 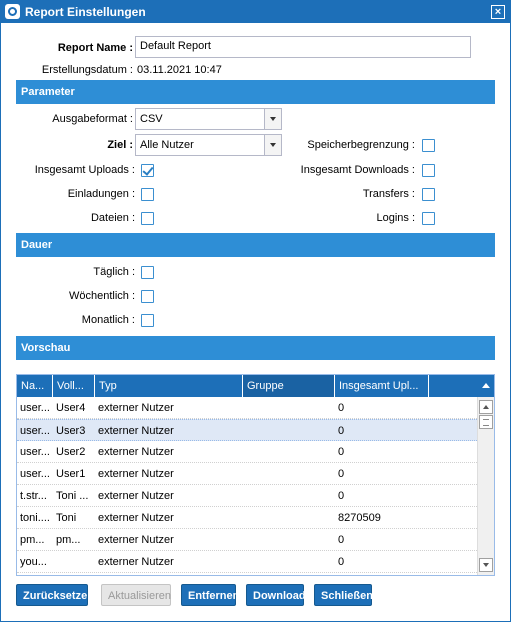 What do you see at coordinates (136, 595) in the screenshot?
I see `refresh-button: Aktualisieren` at bounding box center [136, 595].